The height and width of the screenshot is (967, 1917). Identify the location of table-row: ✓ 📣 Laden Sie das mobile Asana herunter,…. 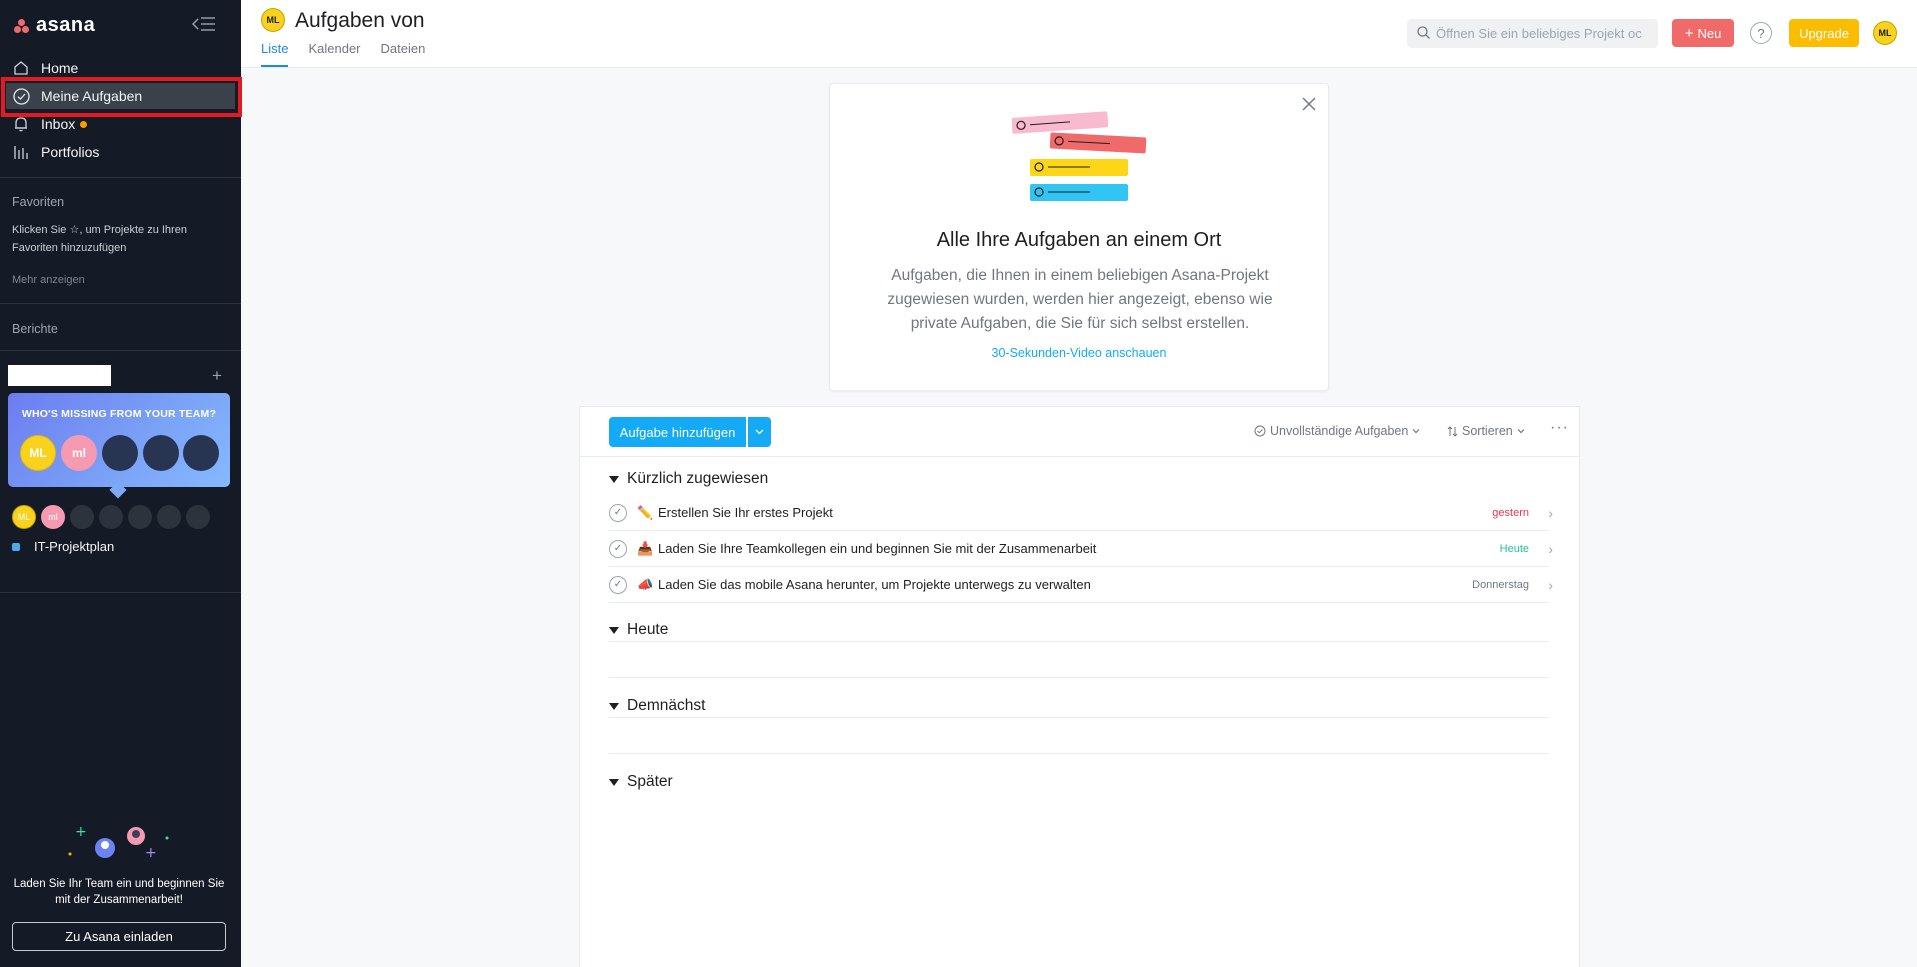
(1081, 585).